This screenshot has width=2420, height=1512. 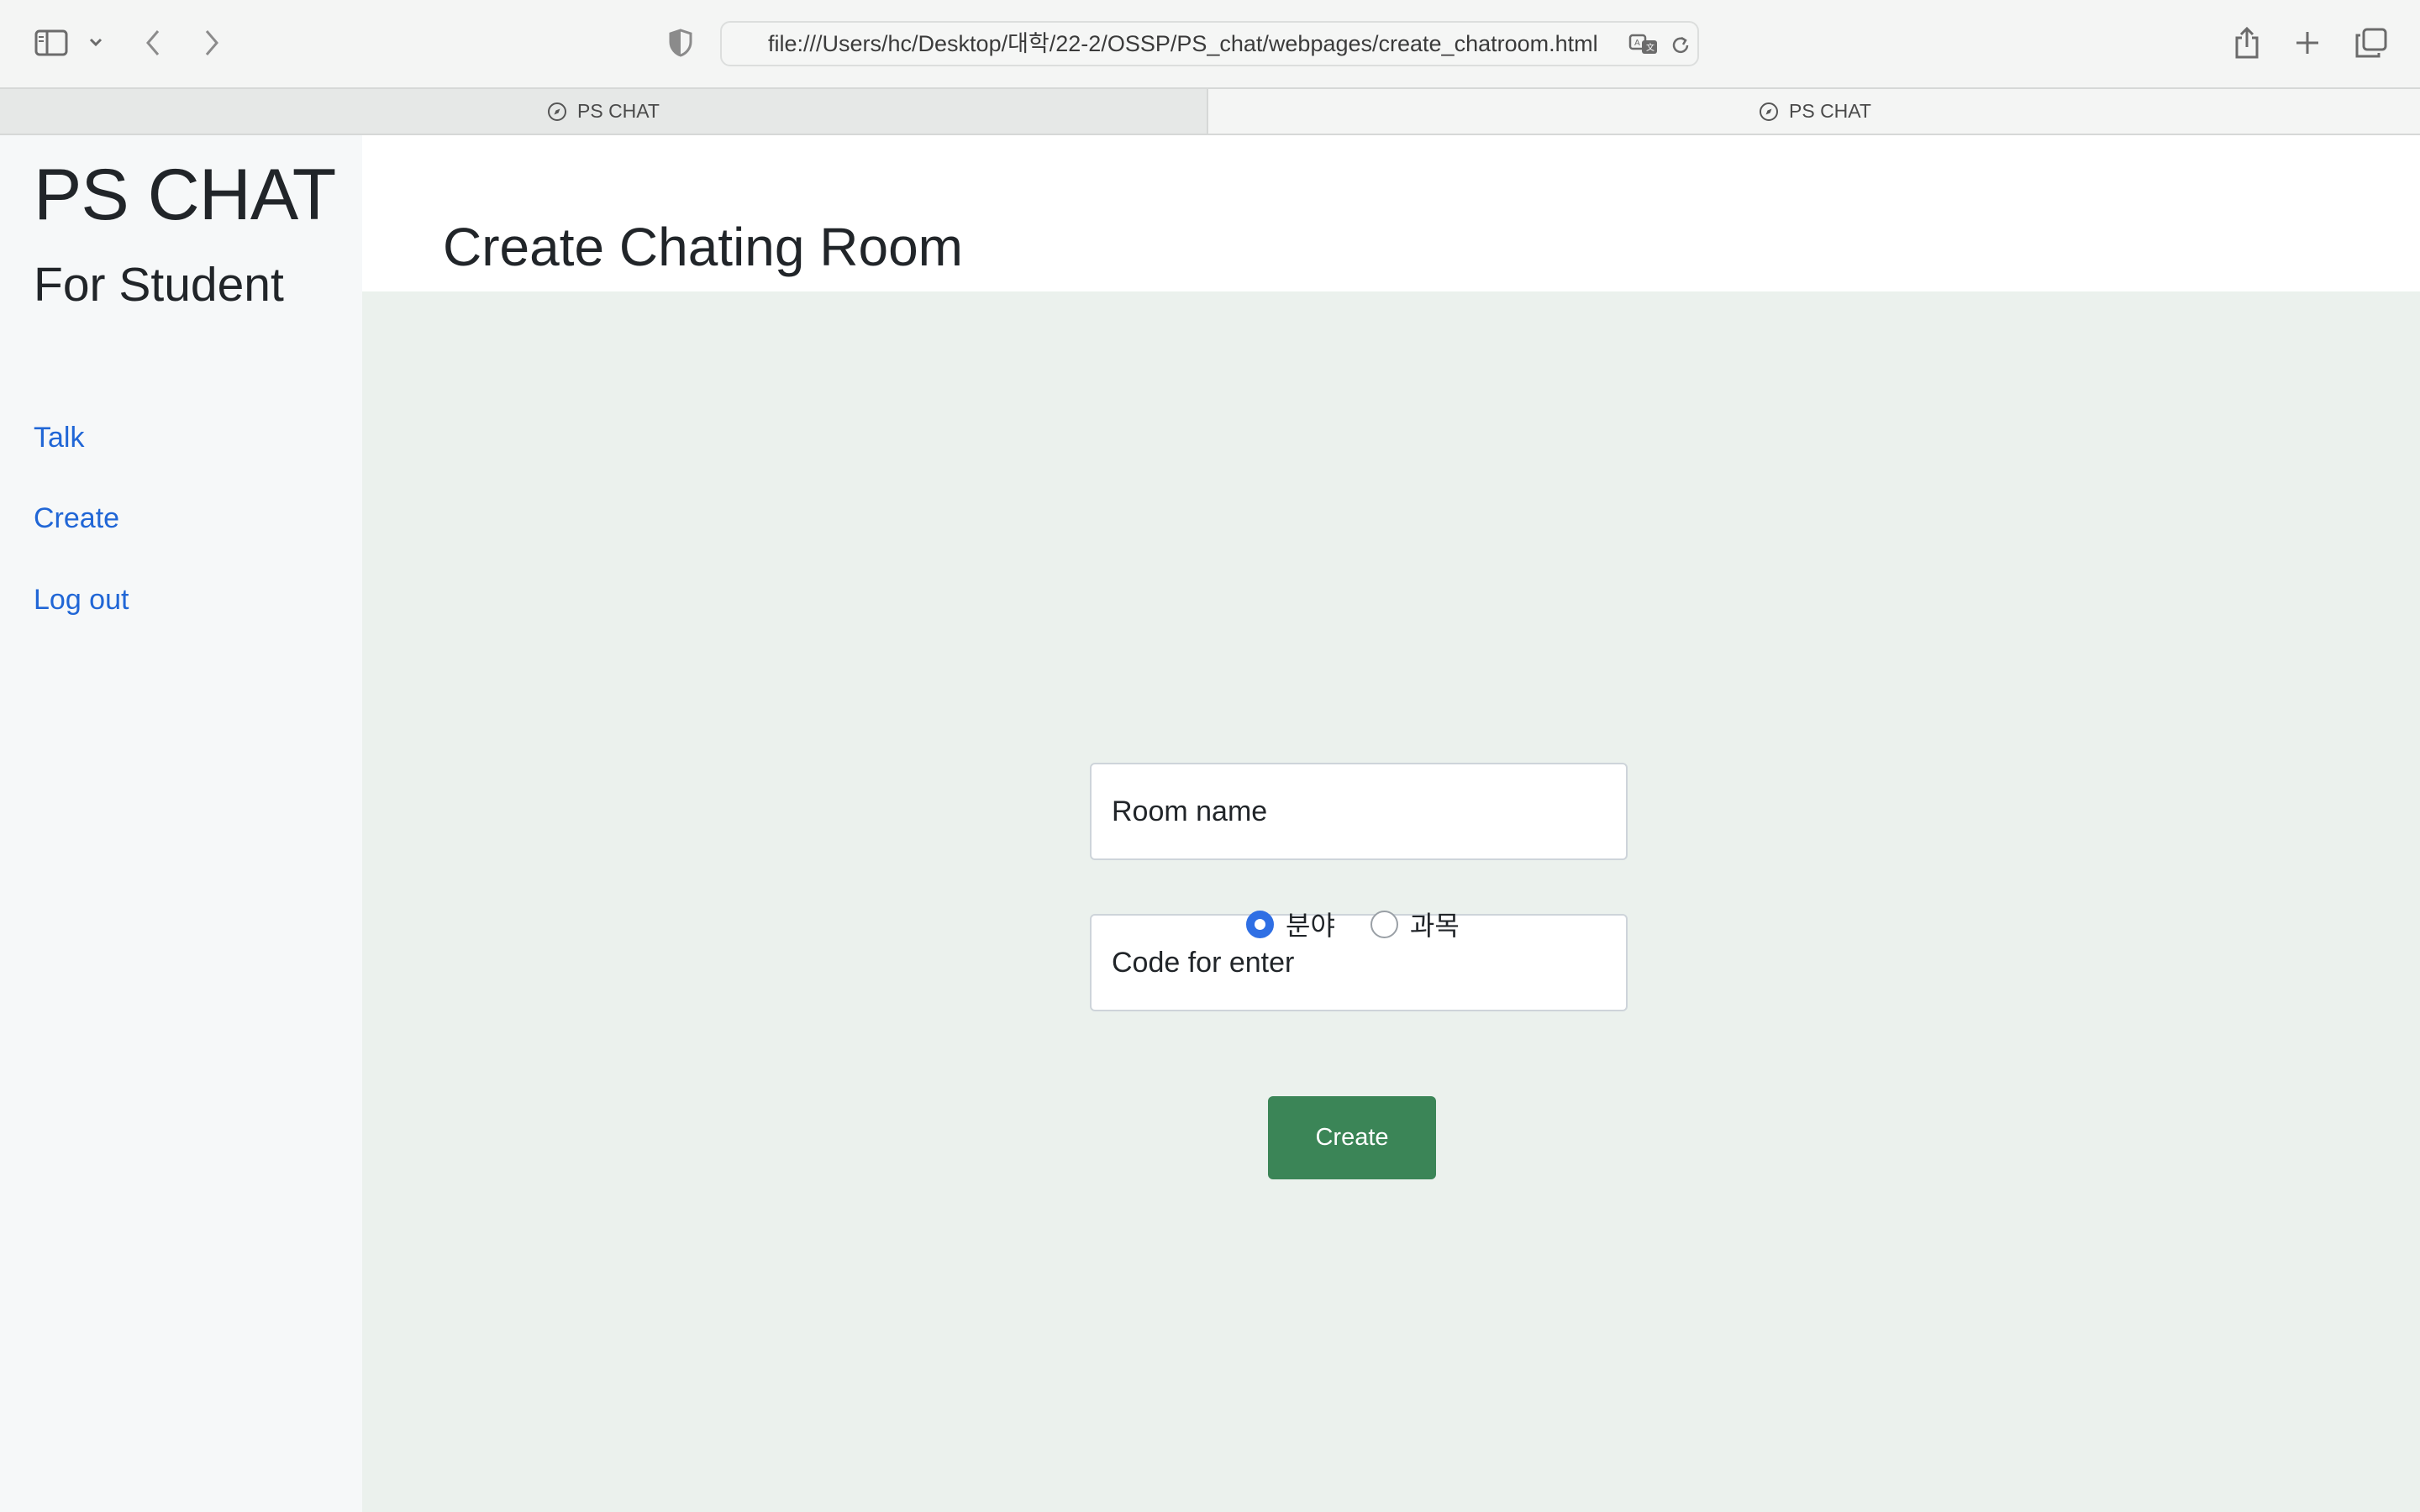 What do you see at coordinates (52, 43) in the screenshot?
I see `sidebar-toggle-icon` at bounding box center [52, 43].